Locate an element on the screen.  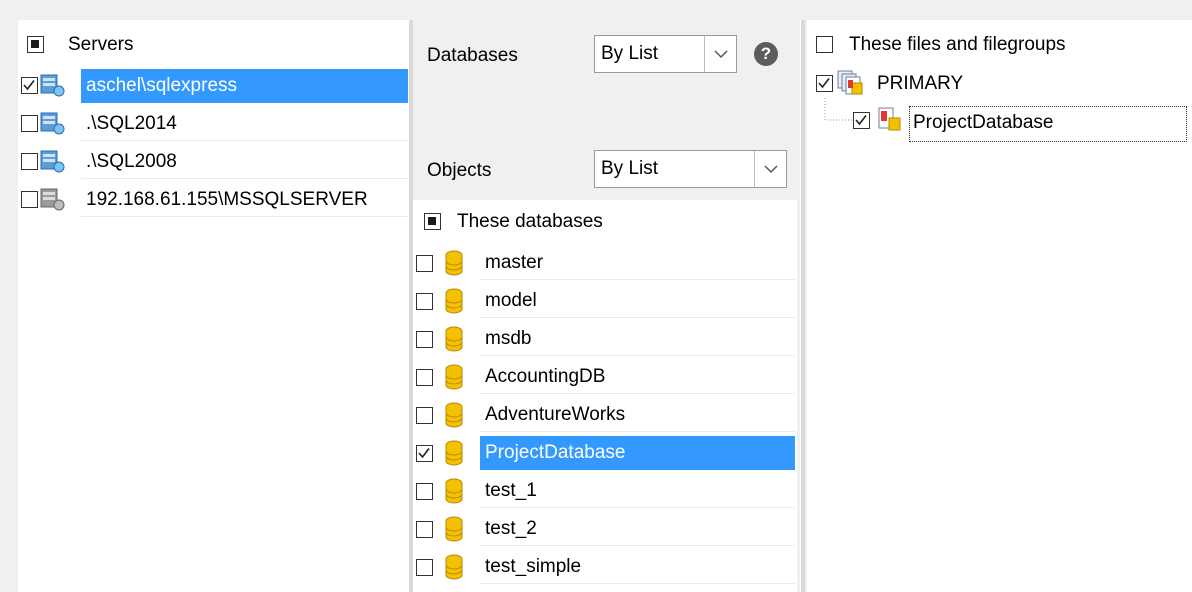
databases-mode-select: By List is located at coordinates (665, 54).